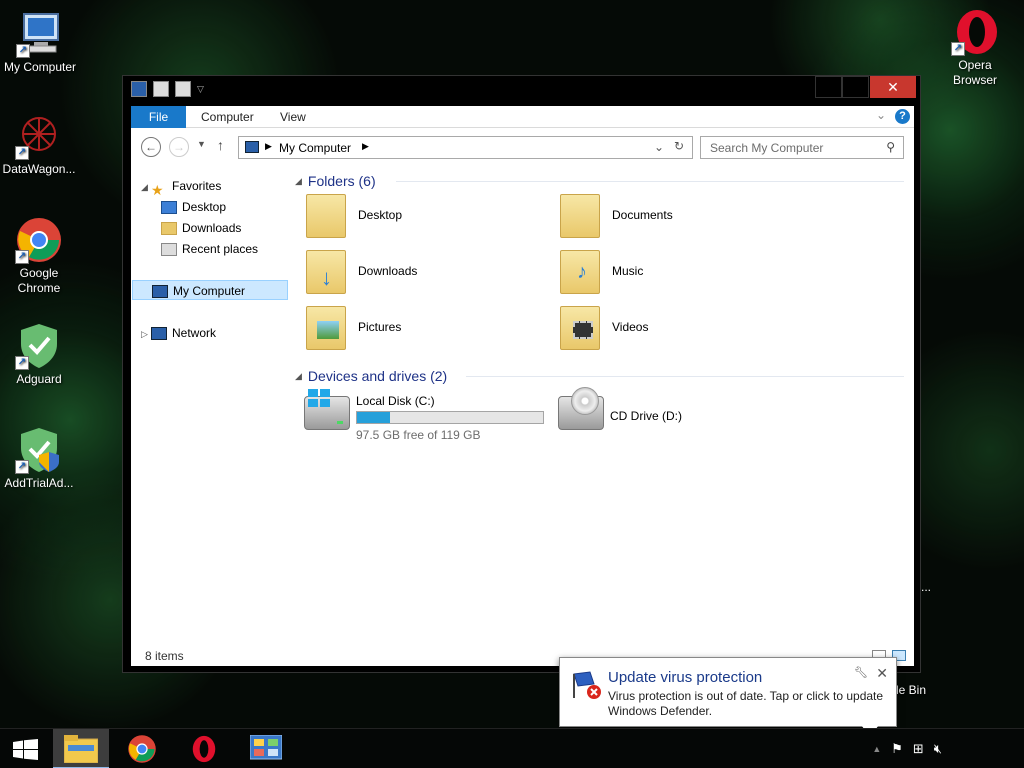  I want to click on recent-places-small-icon, so click(169, 250).